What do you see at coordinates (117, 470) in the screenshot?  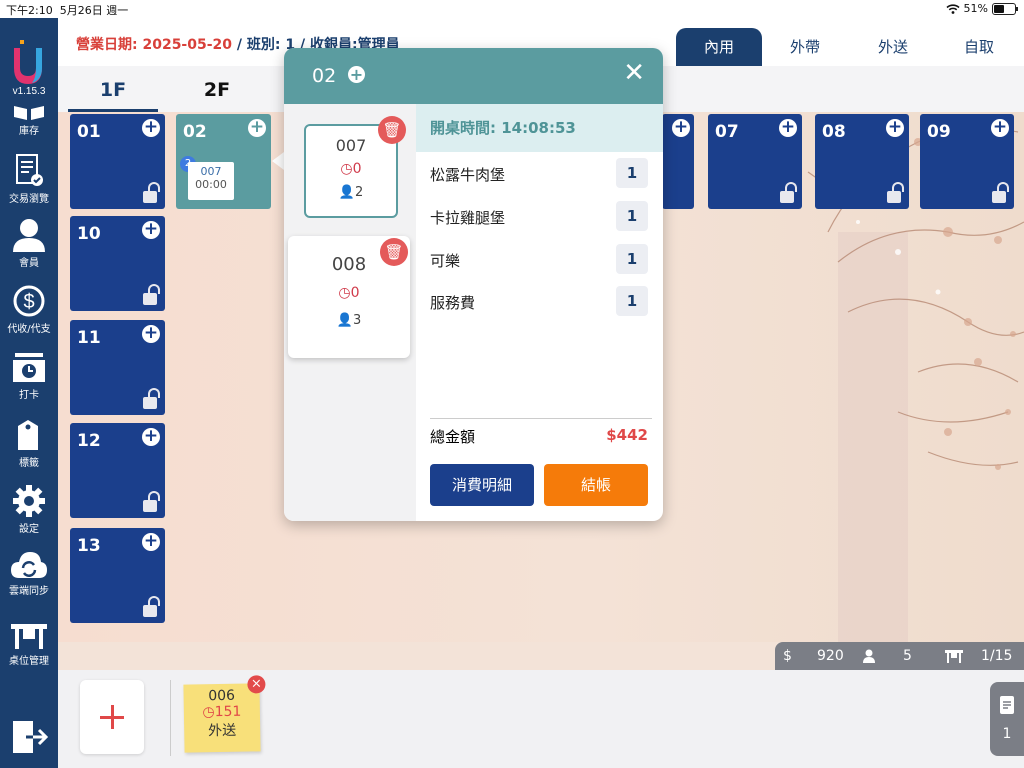 I see `table-12: 12 +` at bounding box center [117, 470].